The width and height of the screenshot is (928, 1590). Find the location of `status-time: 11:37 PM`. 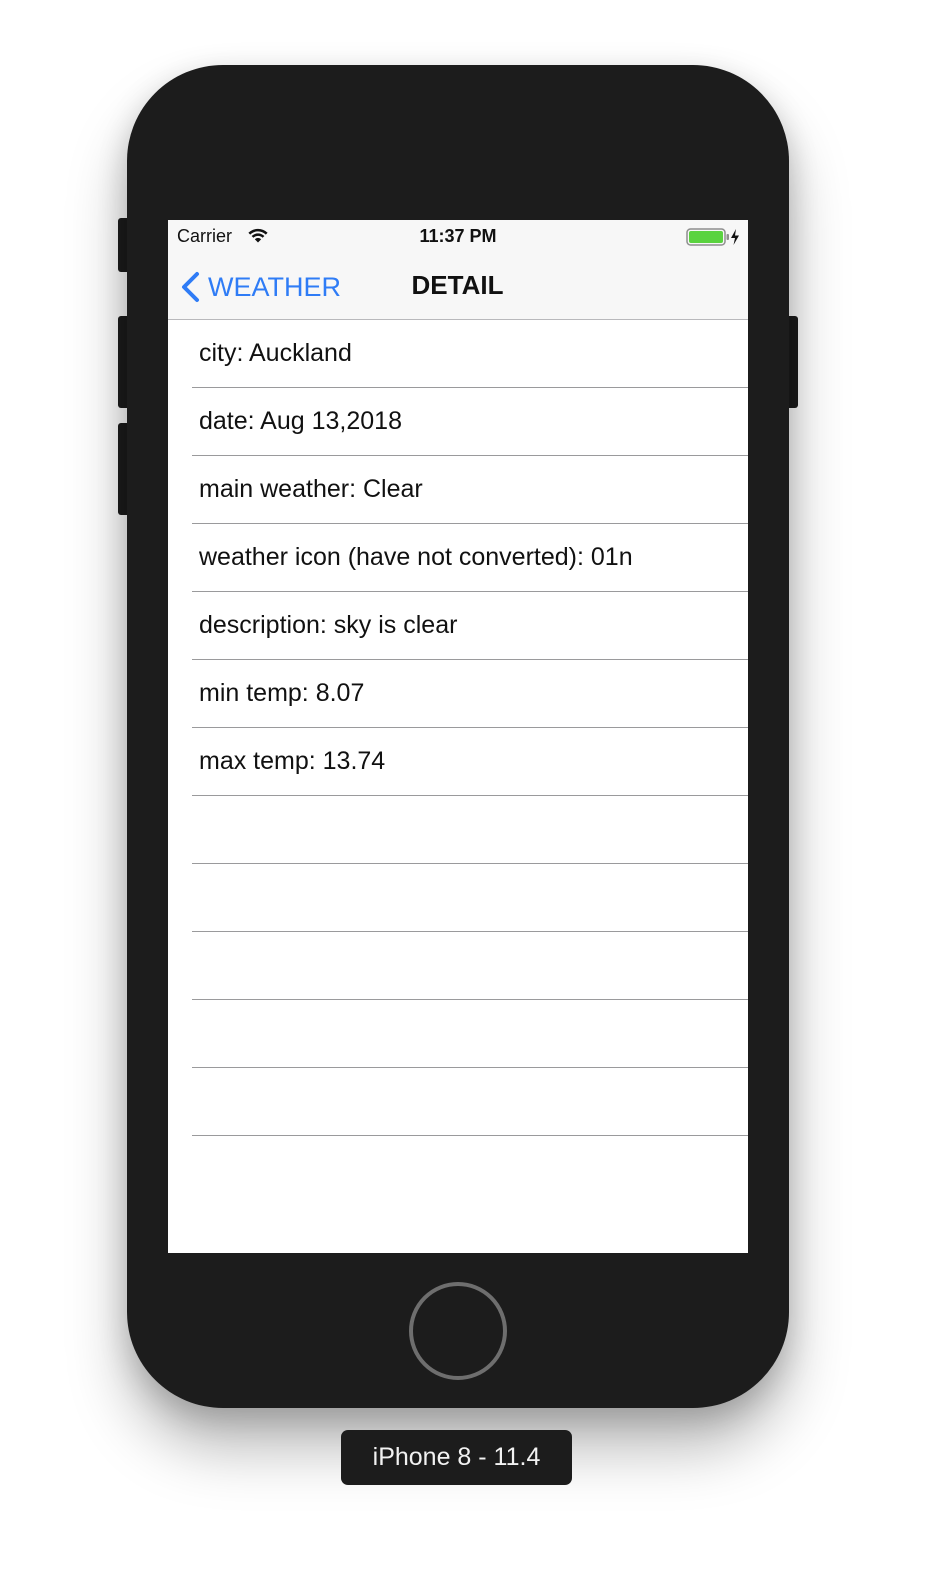

status-time: 11:37 PM is located at coordinates (458, 236).